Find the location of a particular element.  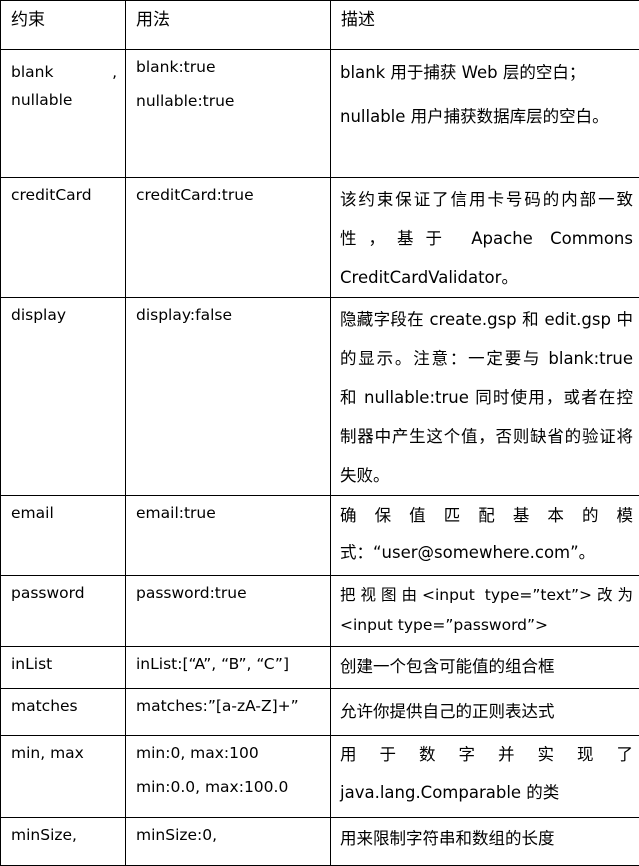

table-row: minSize, minSize:0, 用来限制字符串和数组的长度 is located at coordinates (320, 842).